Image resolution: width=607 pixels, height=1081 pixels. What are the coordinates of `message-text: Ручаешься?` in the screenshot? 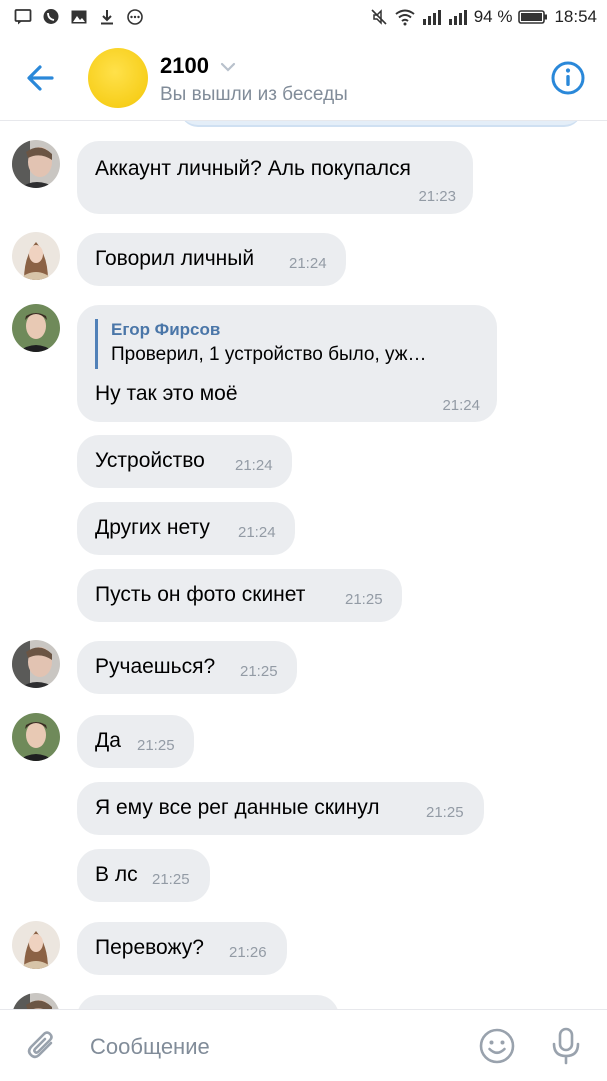 It's located at (155, 666).